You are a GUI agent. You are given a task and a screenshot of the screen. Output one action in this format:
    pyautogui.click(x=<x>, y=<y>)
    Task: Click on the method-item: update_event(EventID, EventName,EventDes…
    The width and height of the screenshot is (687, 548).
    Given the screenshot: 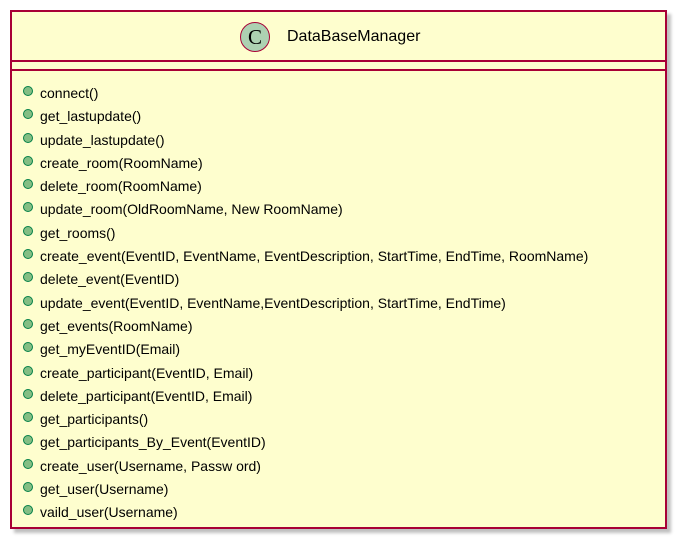 What is the action you would take?
    pyautogui.click(x=338, y=303)
    